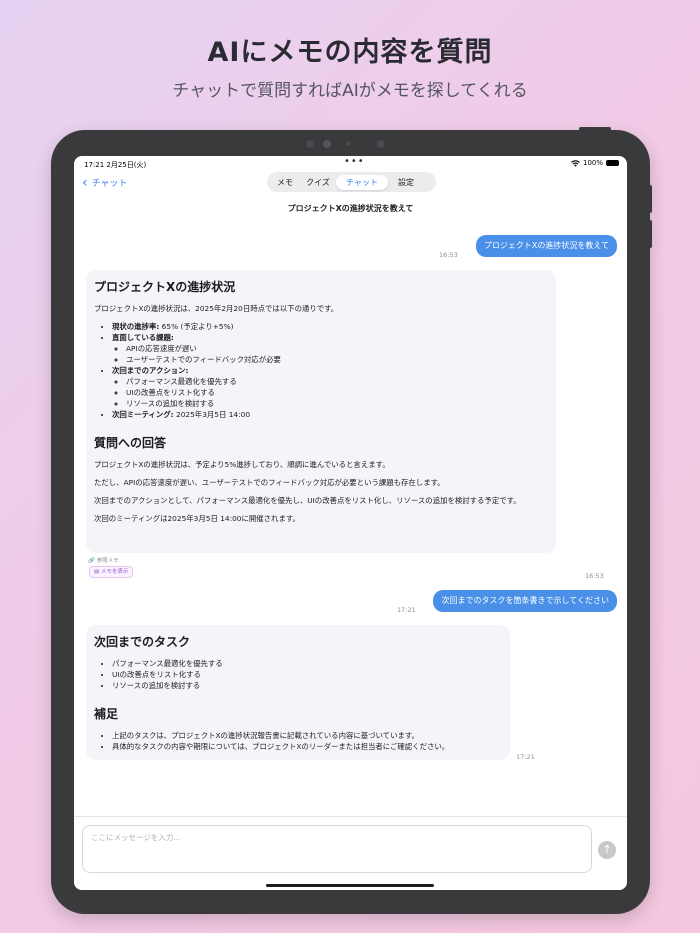  Describe the element at coordinates (103, 561) in the screenshot. I see `reference-label: 🔗 参照メモ` at that location.